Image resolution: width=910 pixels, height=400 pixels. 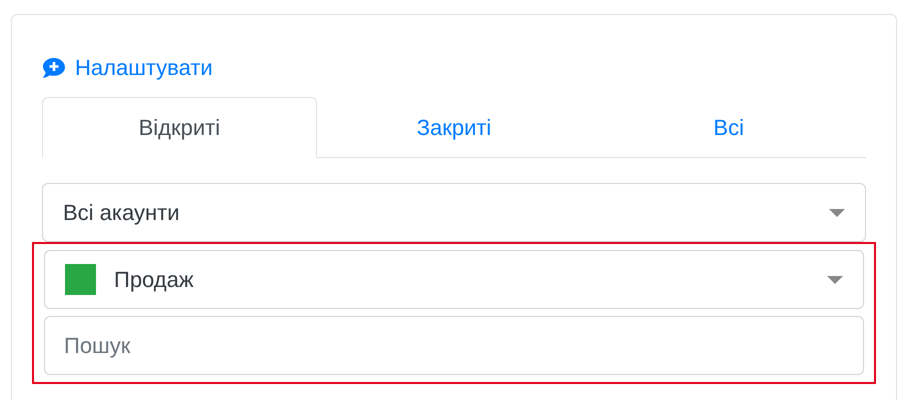 I want to click on stage-dropdown: Продаж, so click(x=454, y=279).